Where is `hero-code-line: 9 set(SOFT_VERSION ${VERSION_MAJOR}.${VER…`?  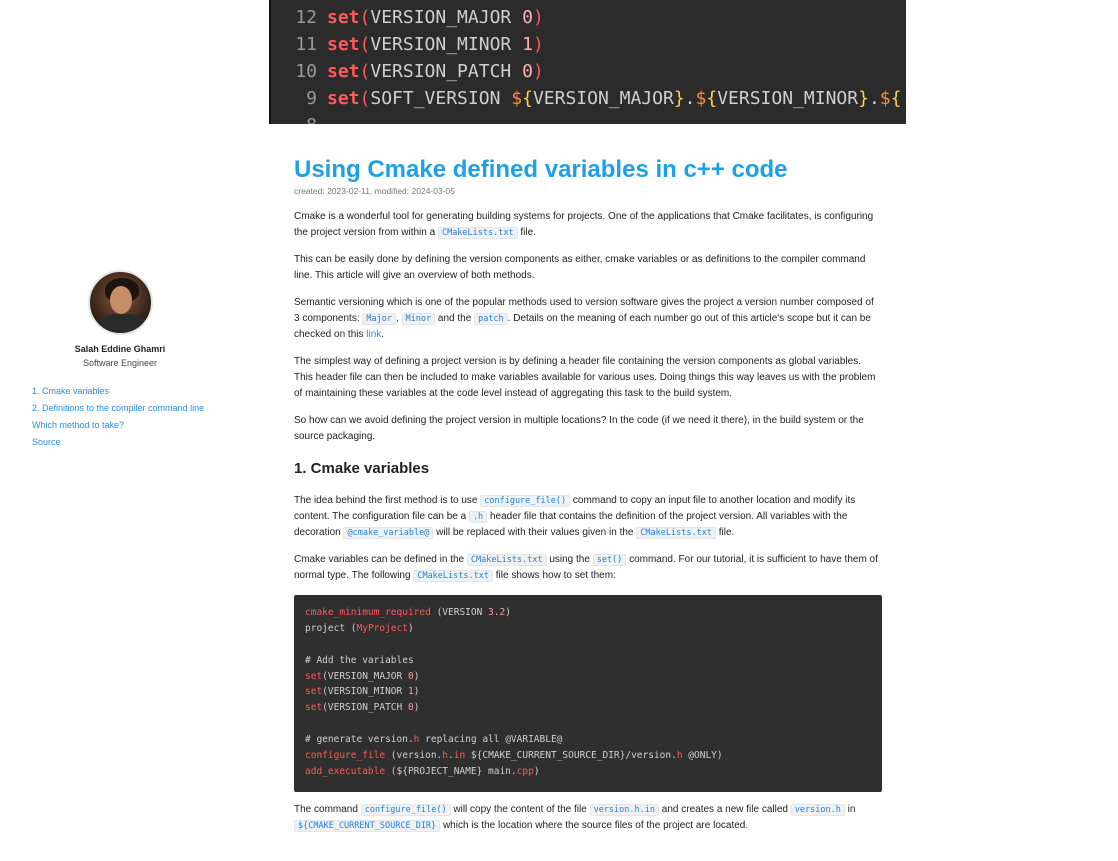
hero-code-line: 9 set(SOFT_VERSION ${VERSION_MAJOR}.${VER… is located at coordinates (604, 98).